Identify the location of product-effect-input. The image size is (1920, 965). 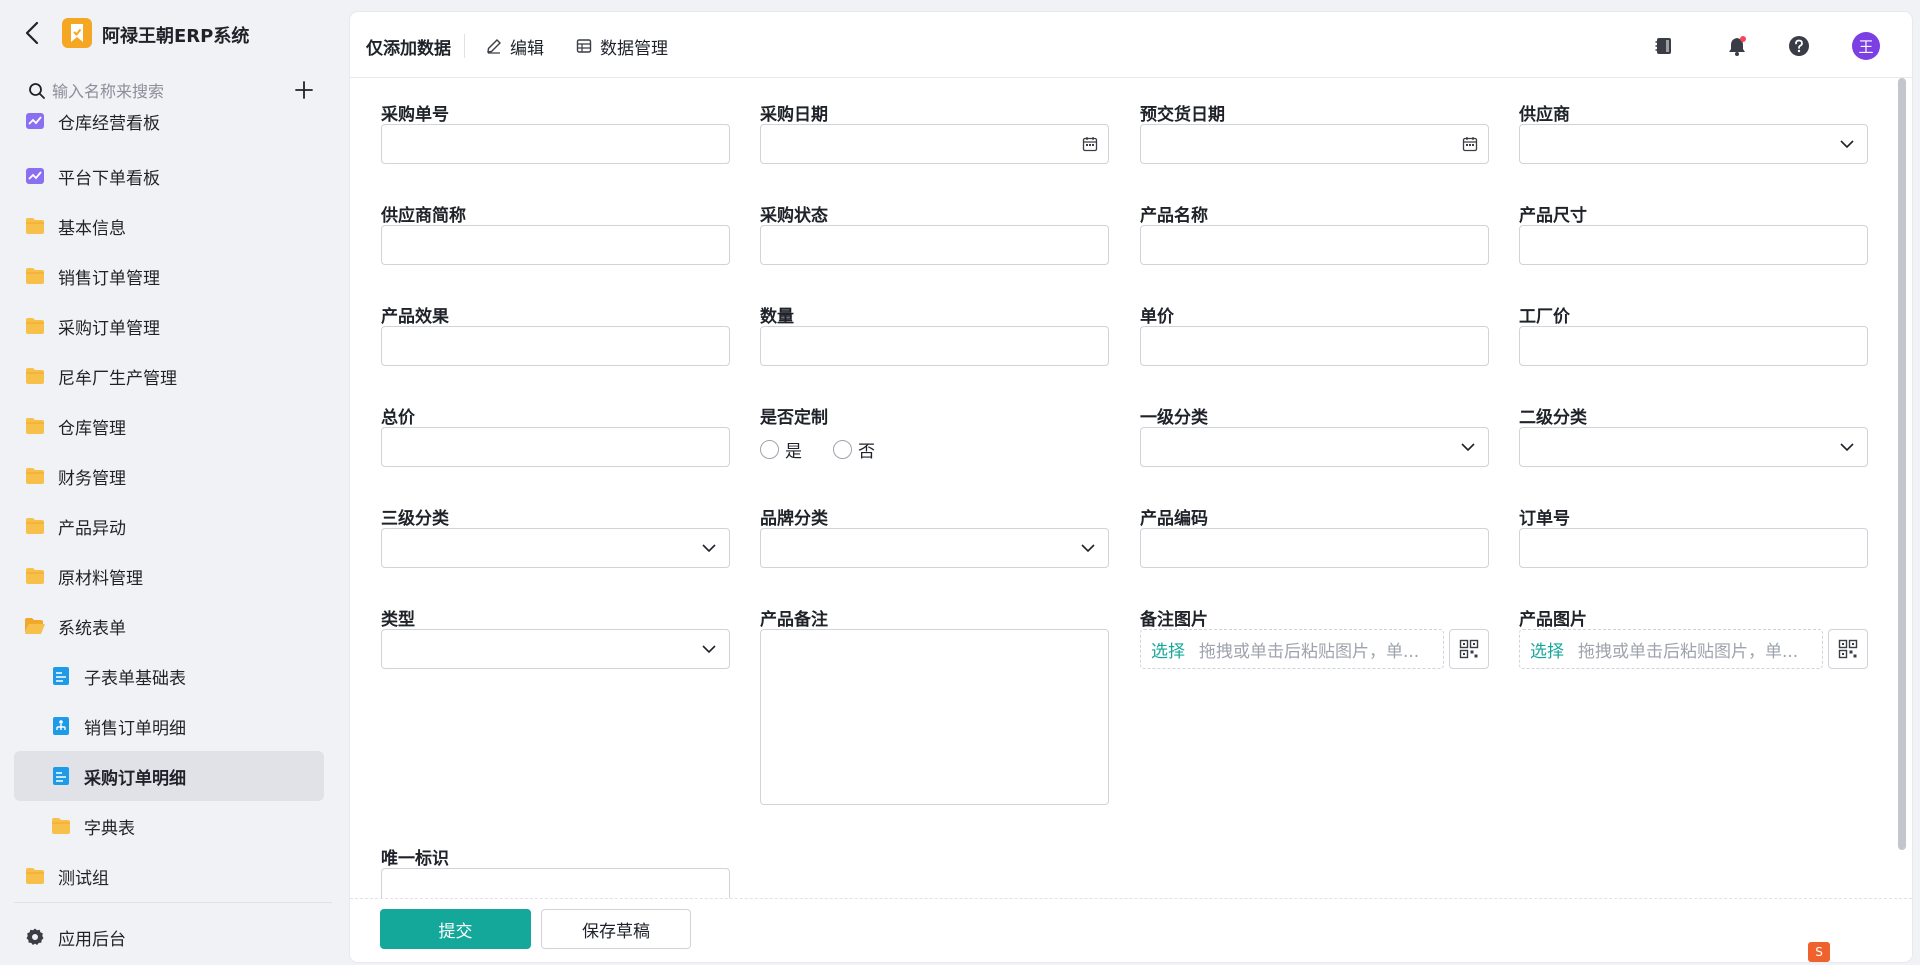
(555, 346).